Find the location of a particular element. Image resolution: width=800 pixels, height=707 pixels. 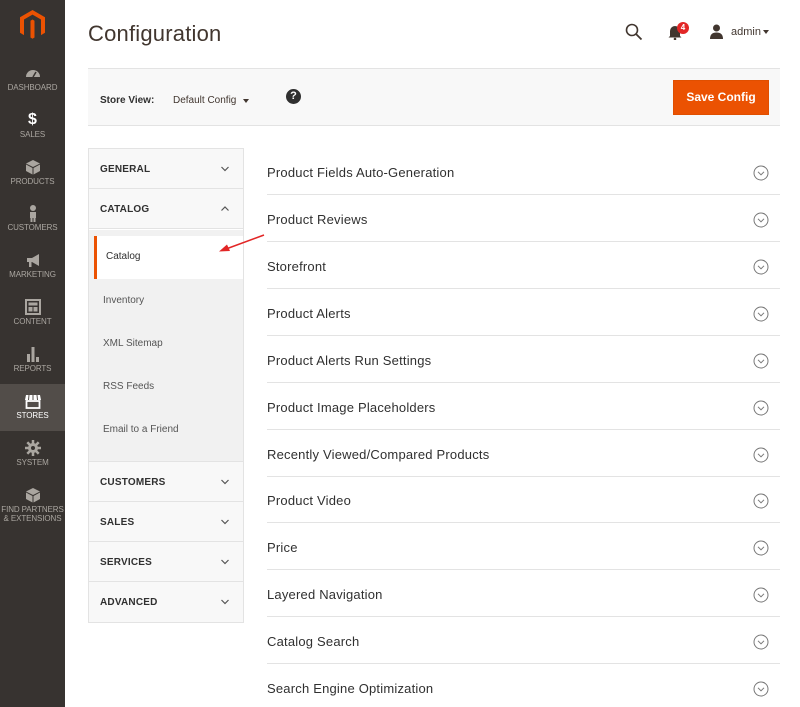

annotation-arrow is located at coordinates (242, 243).